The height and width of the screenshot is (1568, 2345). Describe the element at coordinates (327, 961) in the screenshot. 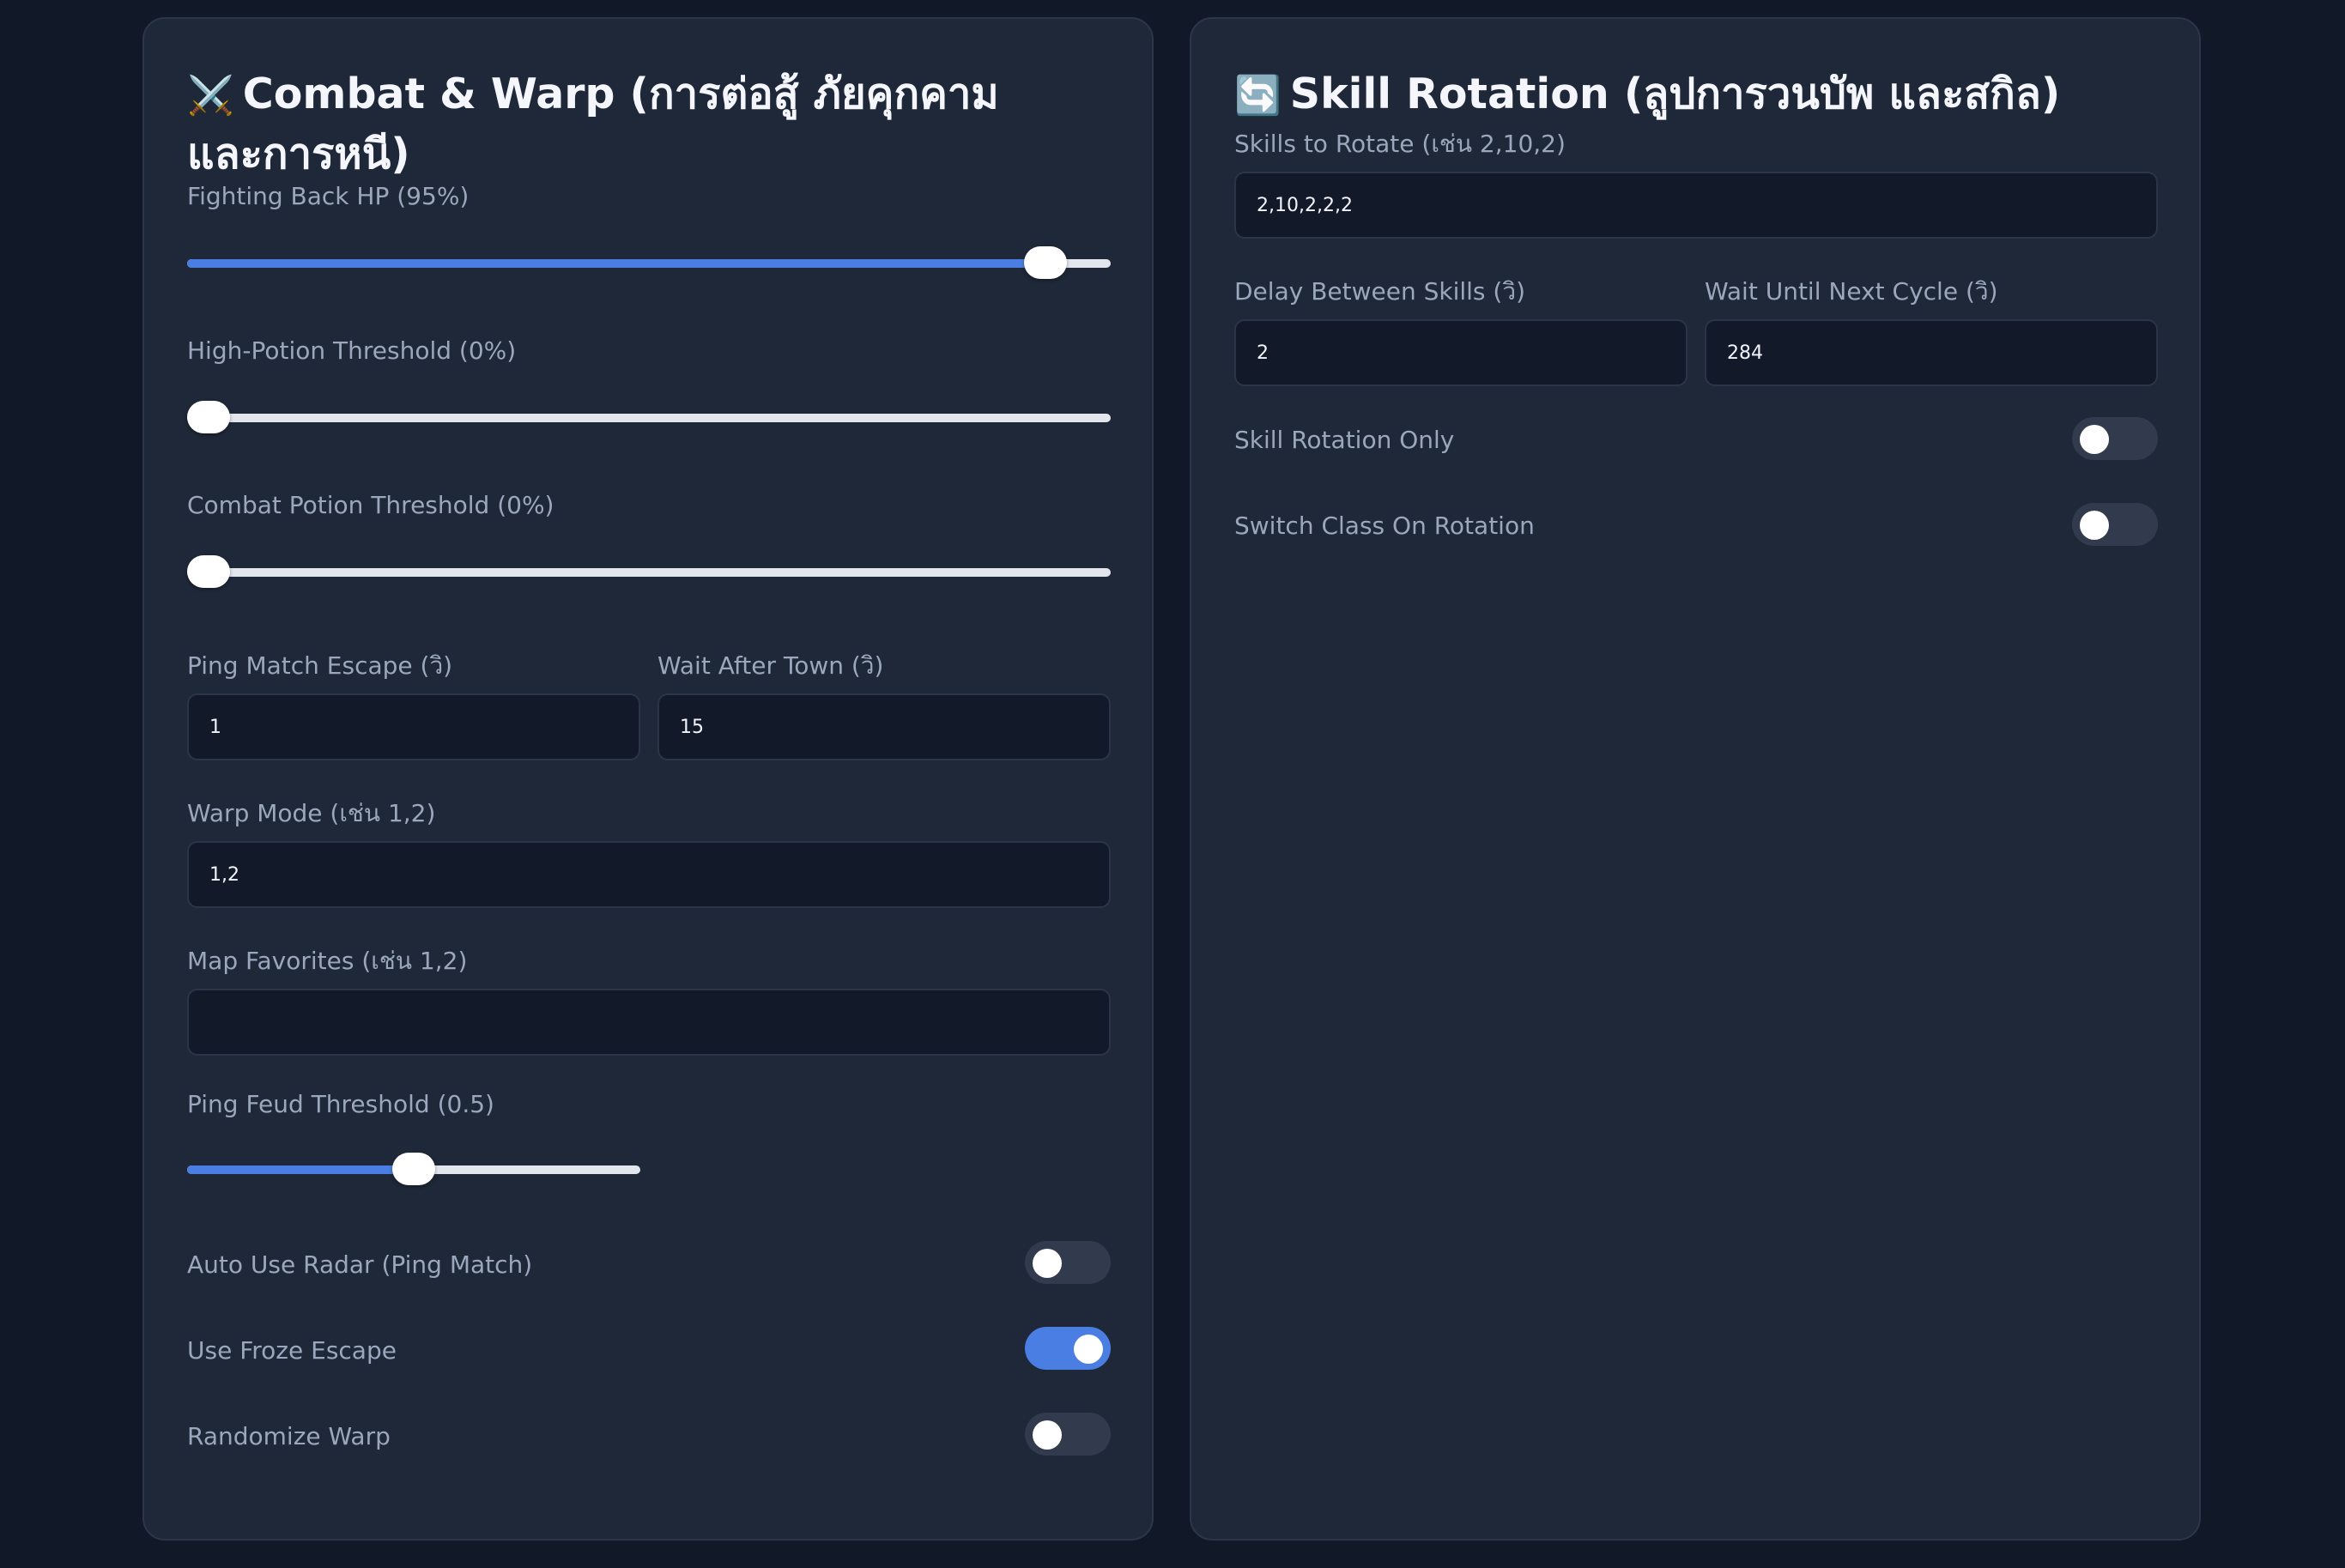

I see `map-favorites-label: Map Favorites (เช่น 1,2)` at that location.